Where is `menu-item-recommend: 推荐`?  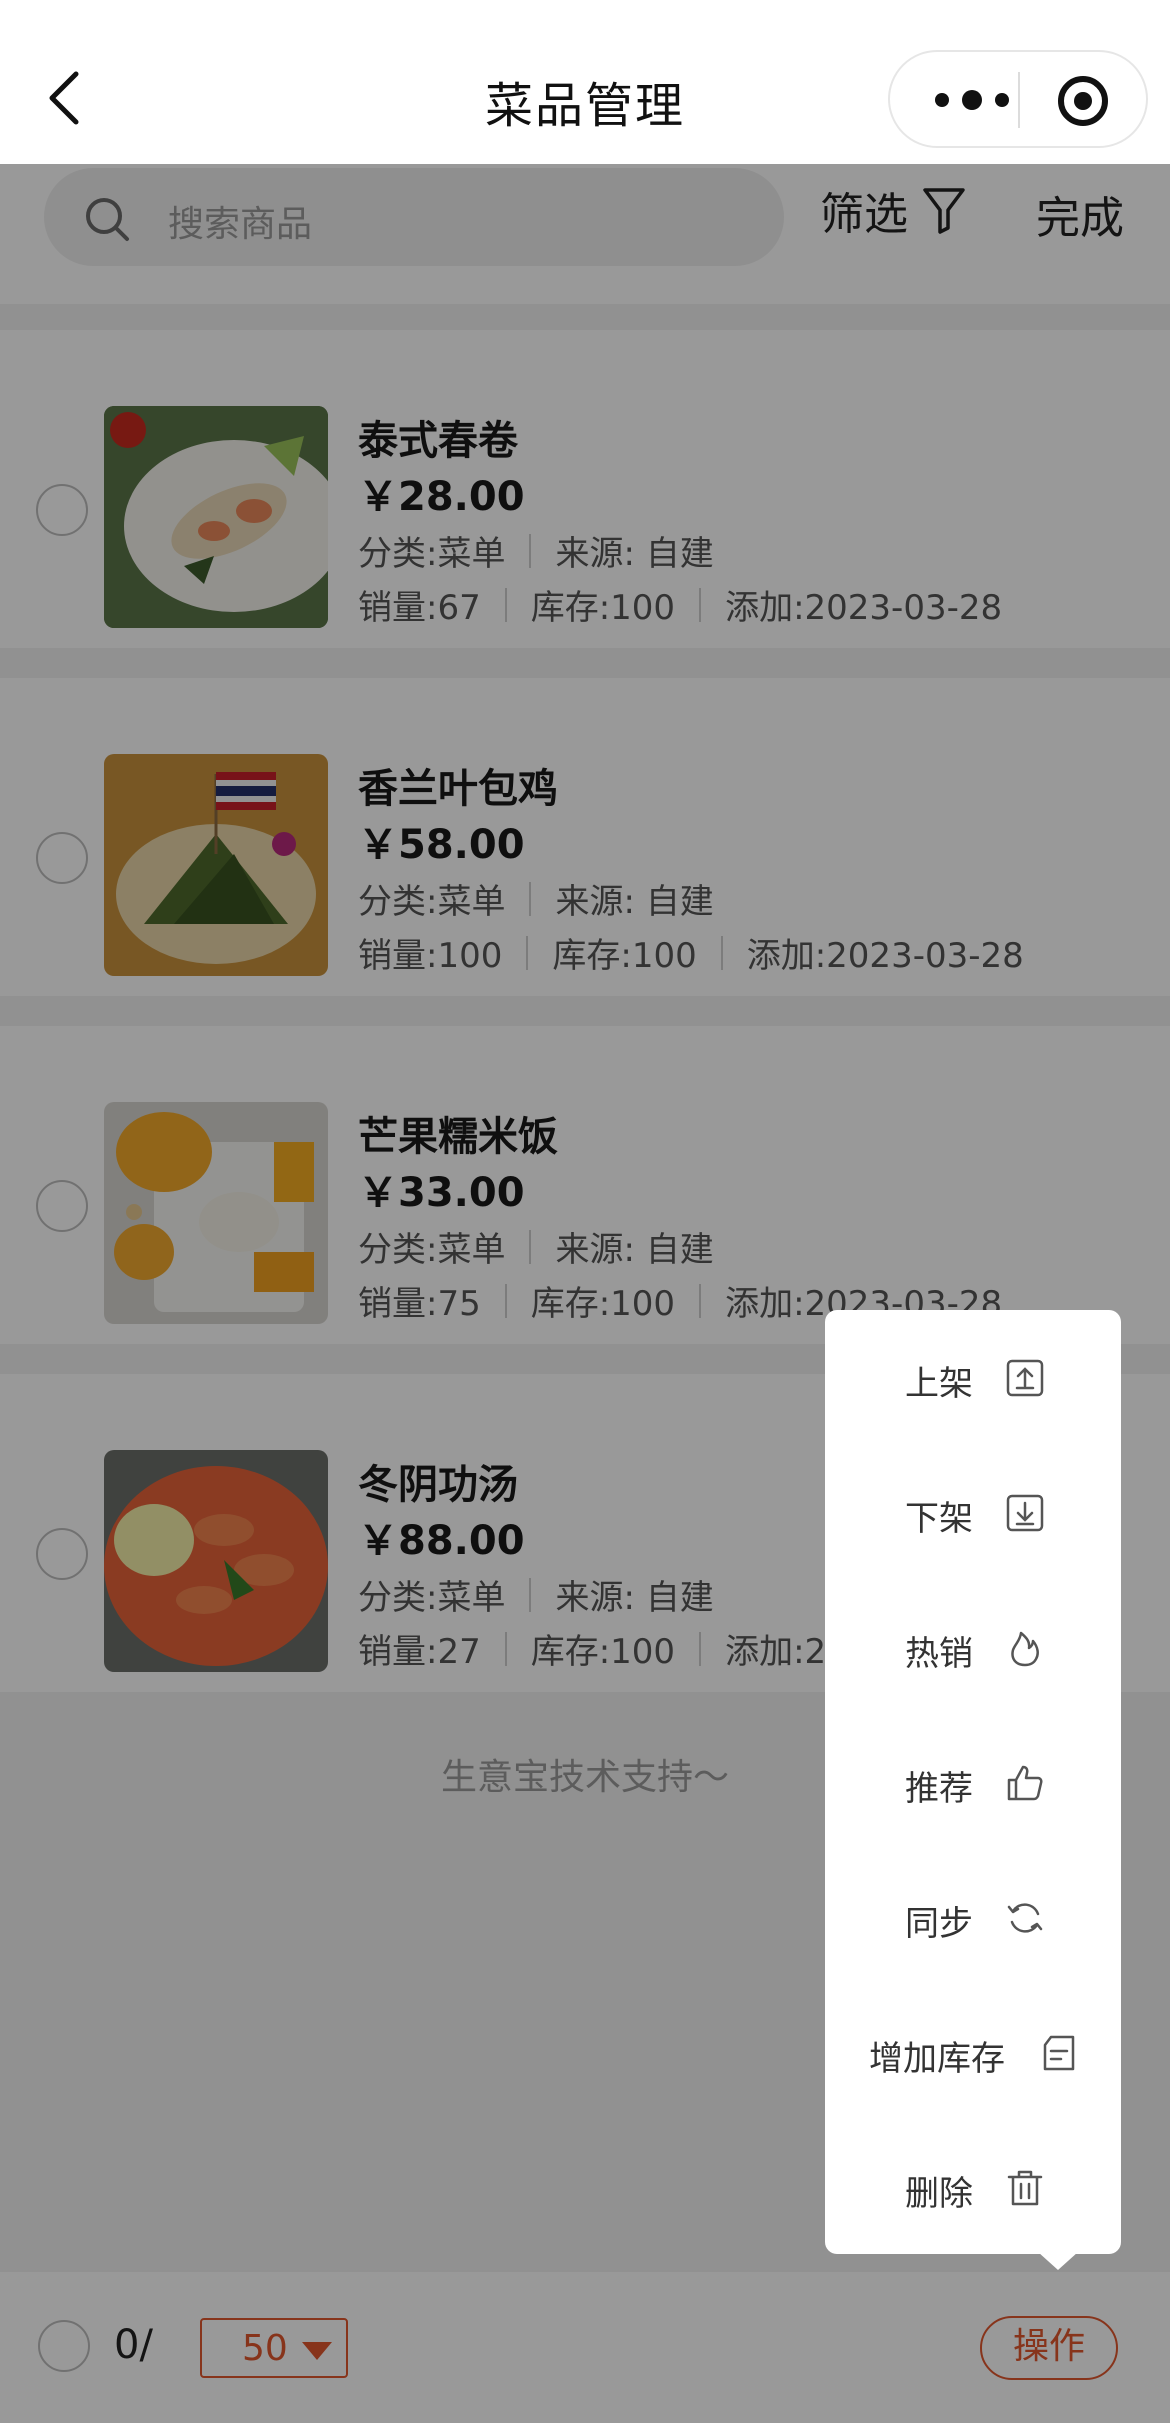 menu-item-recommend: 推荐 is located at coordinates (973, 1783).